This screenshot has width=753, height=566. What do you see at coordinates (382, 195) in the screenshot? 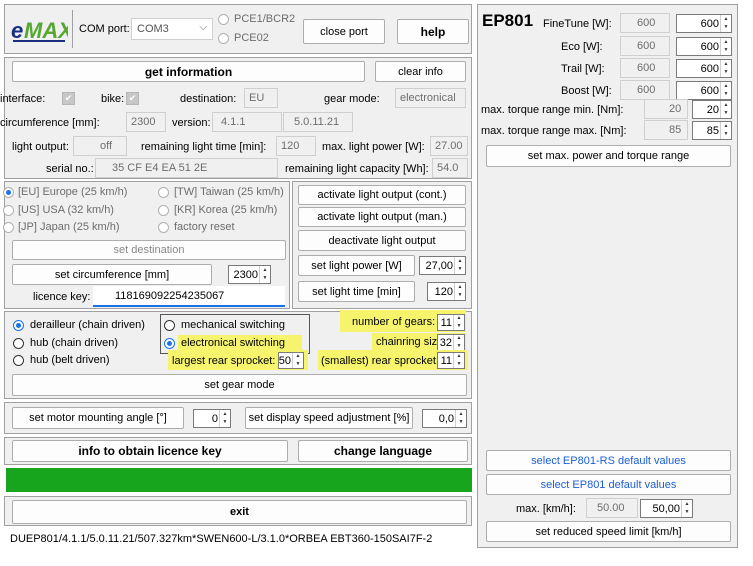
I see `activate-light-cont-button: activate light output (cont.)` at bounding box center [382, 195].